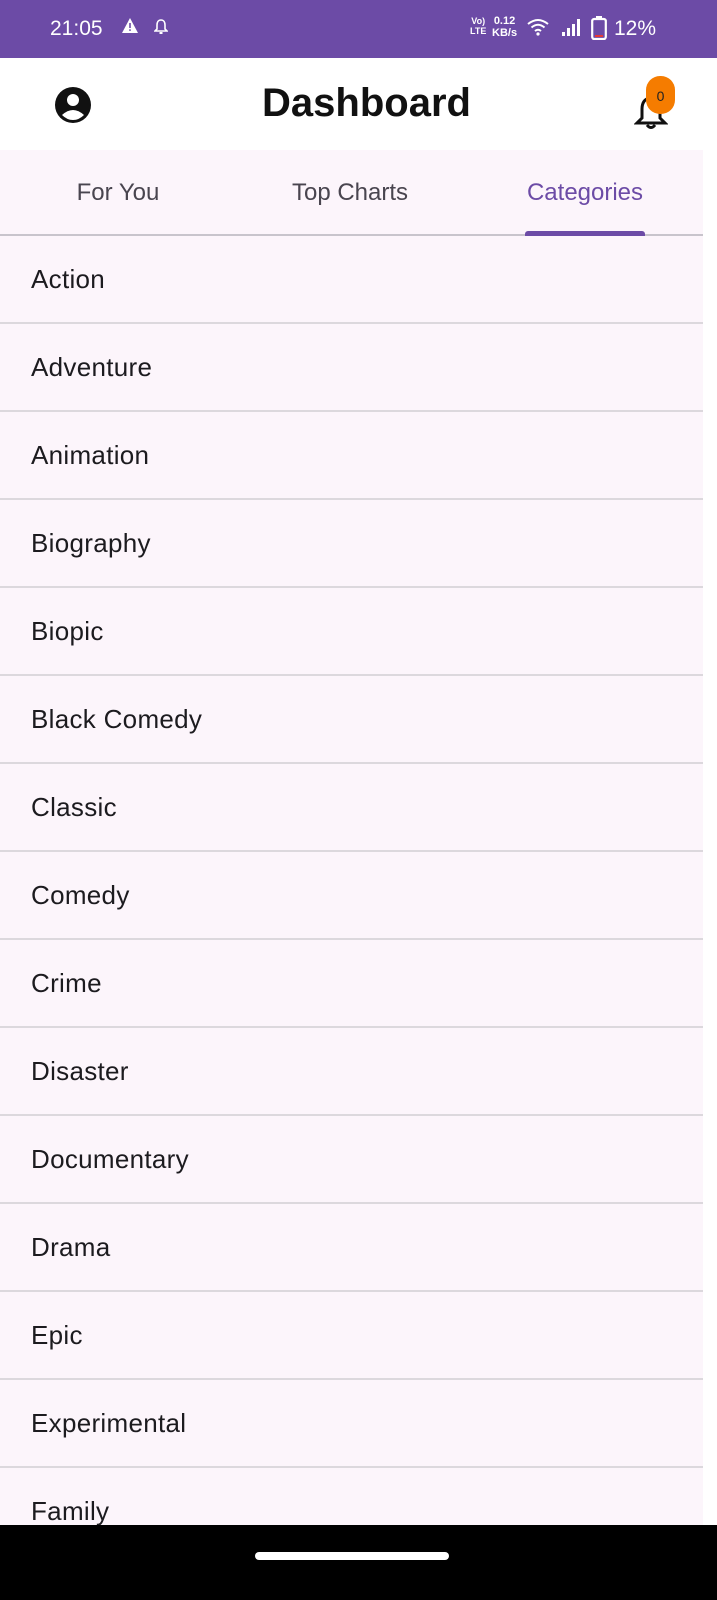  I want to click on home-gesture-handle, so click(352, 1556).